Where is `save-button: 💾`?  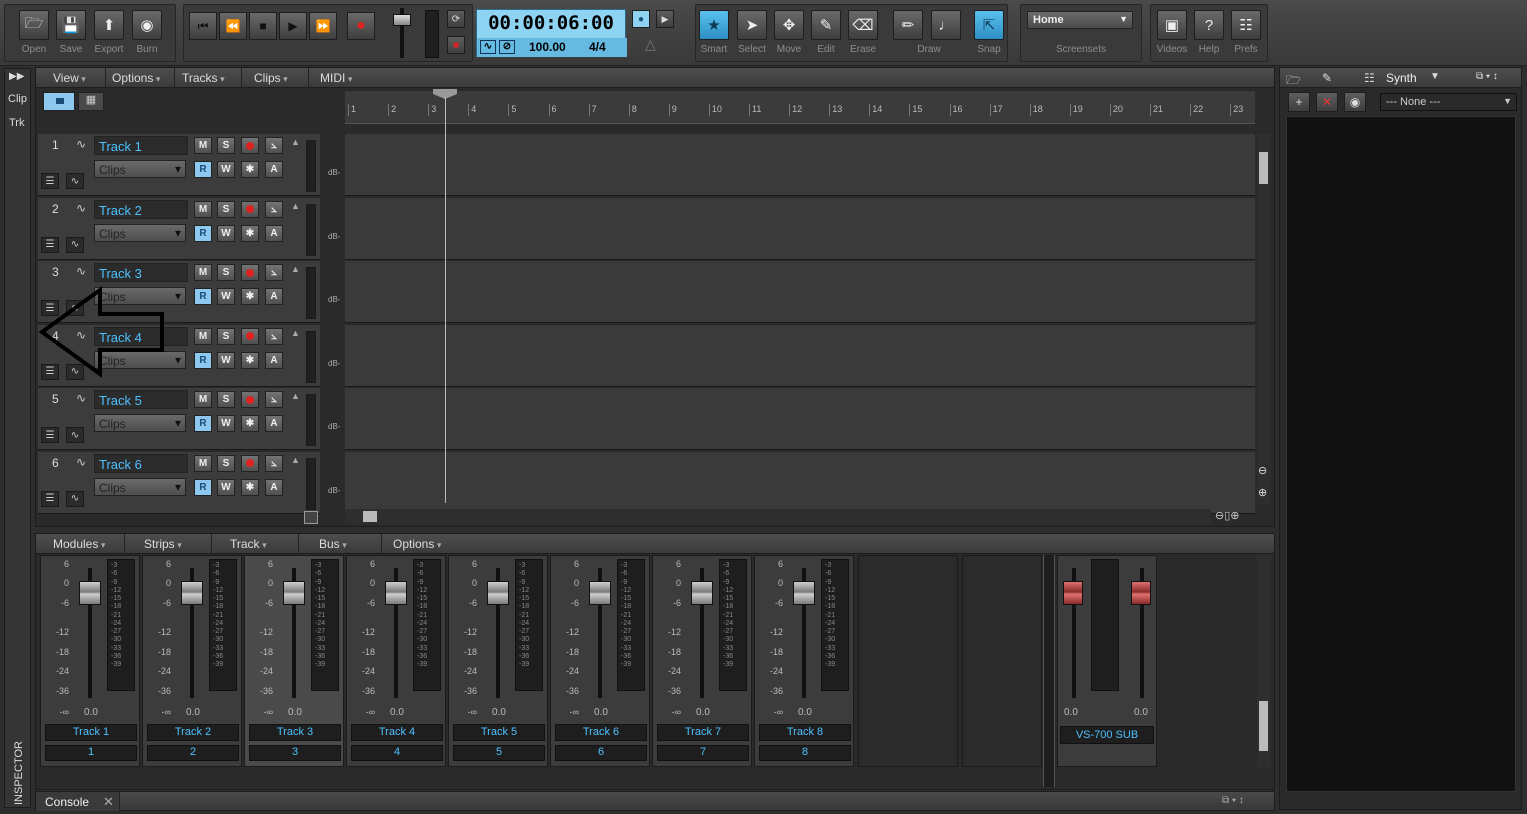
save-button: 💾 is located at coordinates (71, 25).